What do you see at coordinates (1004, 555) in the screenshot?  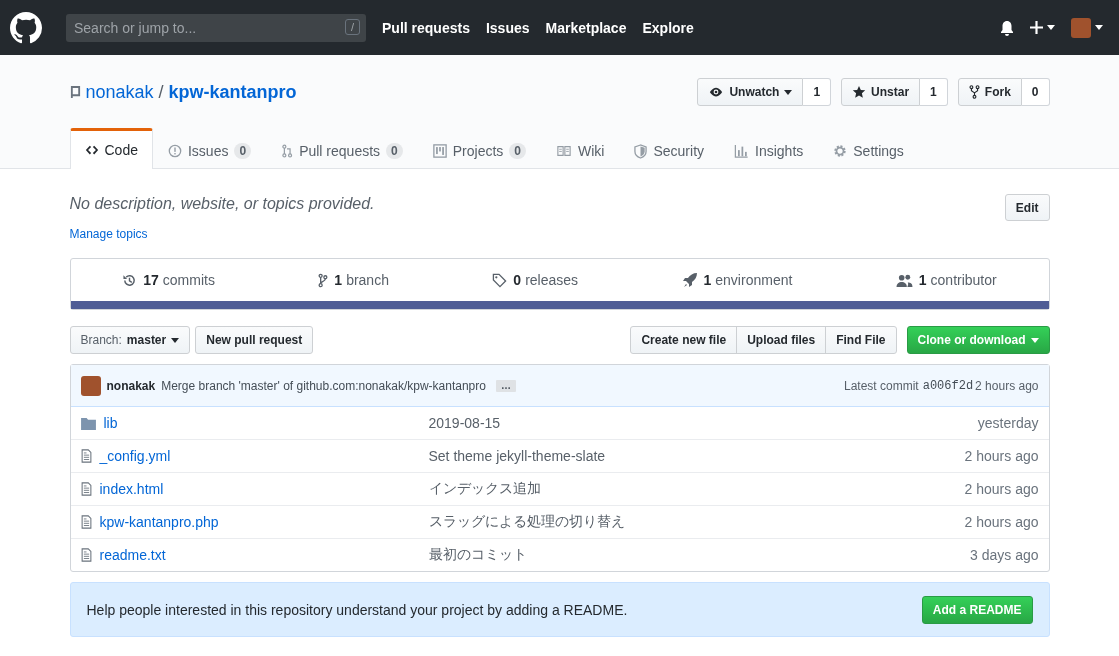 I see `commit-age: 3 days ago` at bounding box center [1004, 555].